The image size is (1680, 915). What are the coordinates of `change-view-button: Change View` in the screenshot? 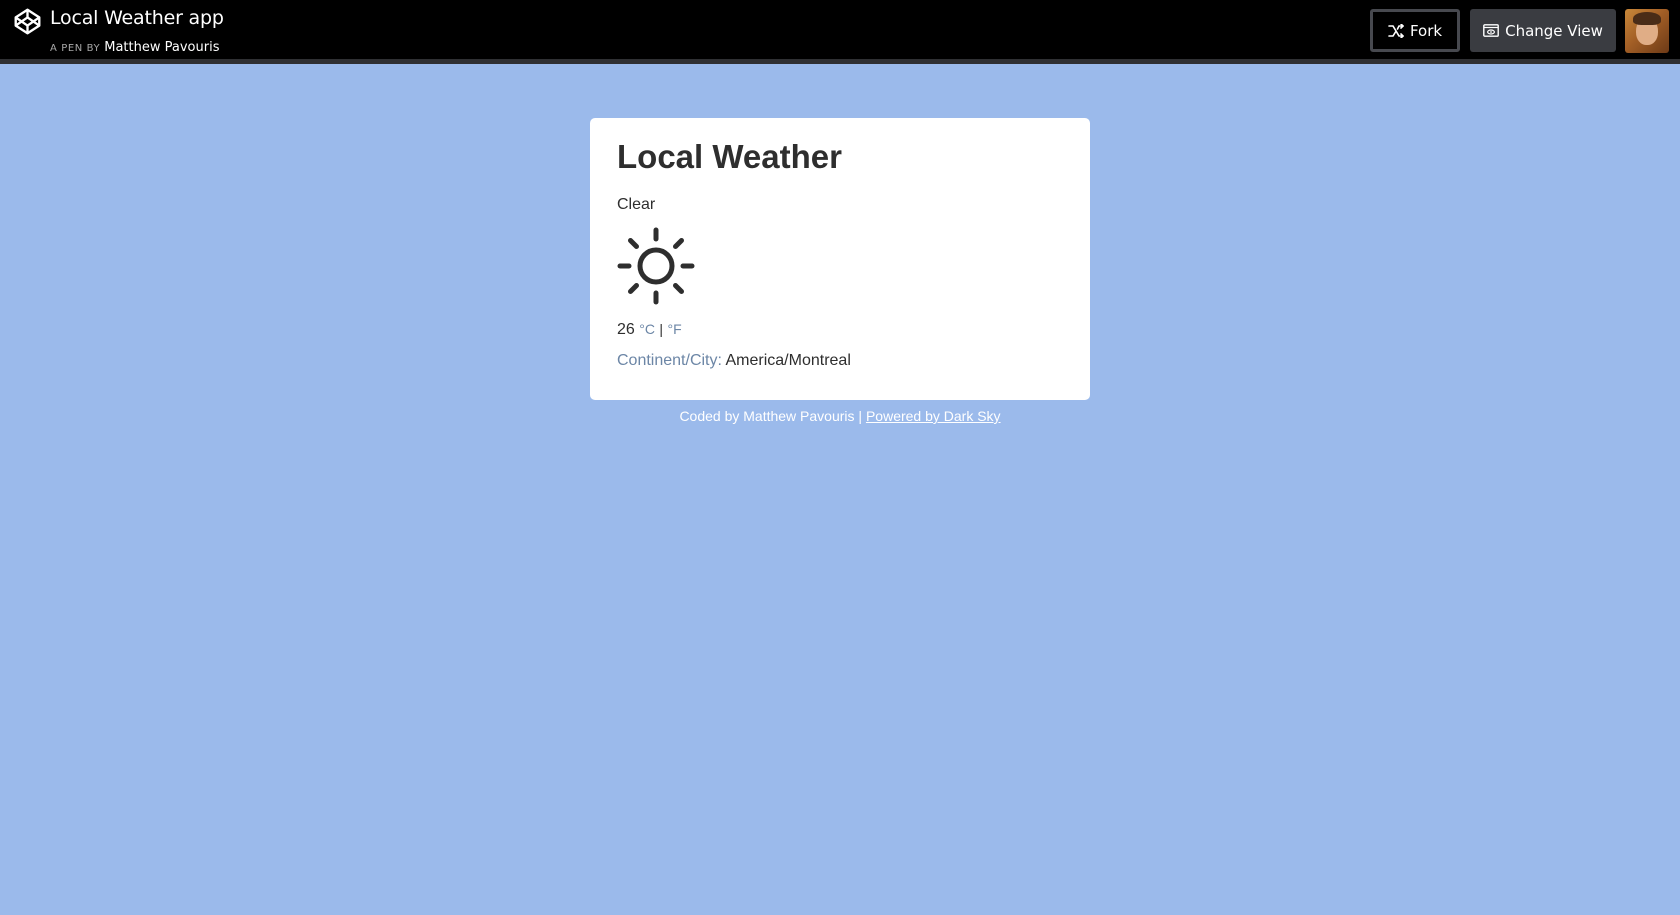 It's located at (1543, 30).